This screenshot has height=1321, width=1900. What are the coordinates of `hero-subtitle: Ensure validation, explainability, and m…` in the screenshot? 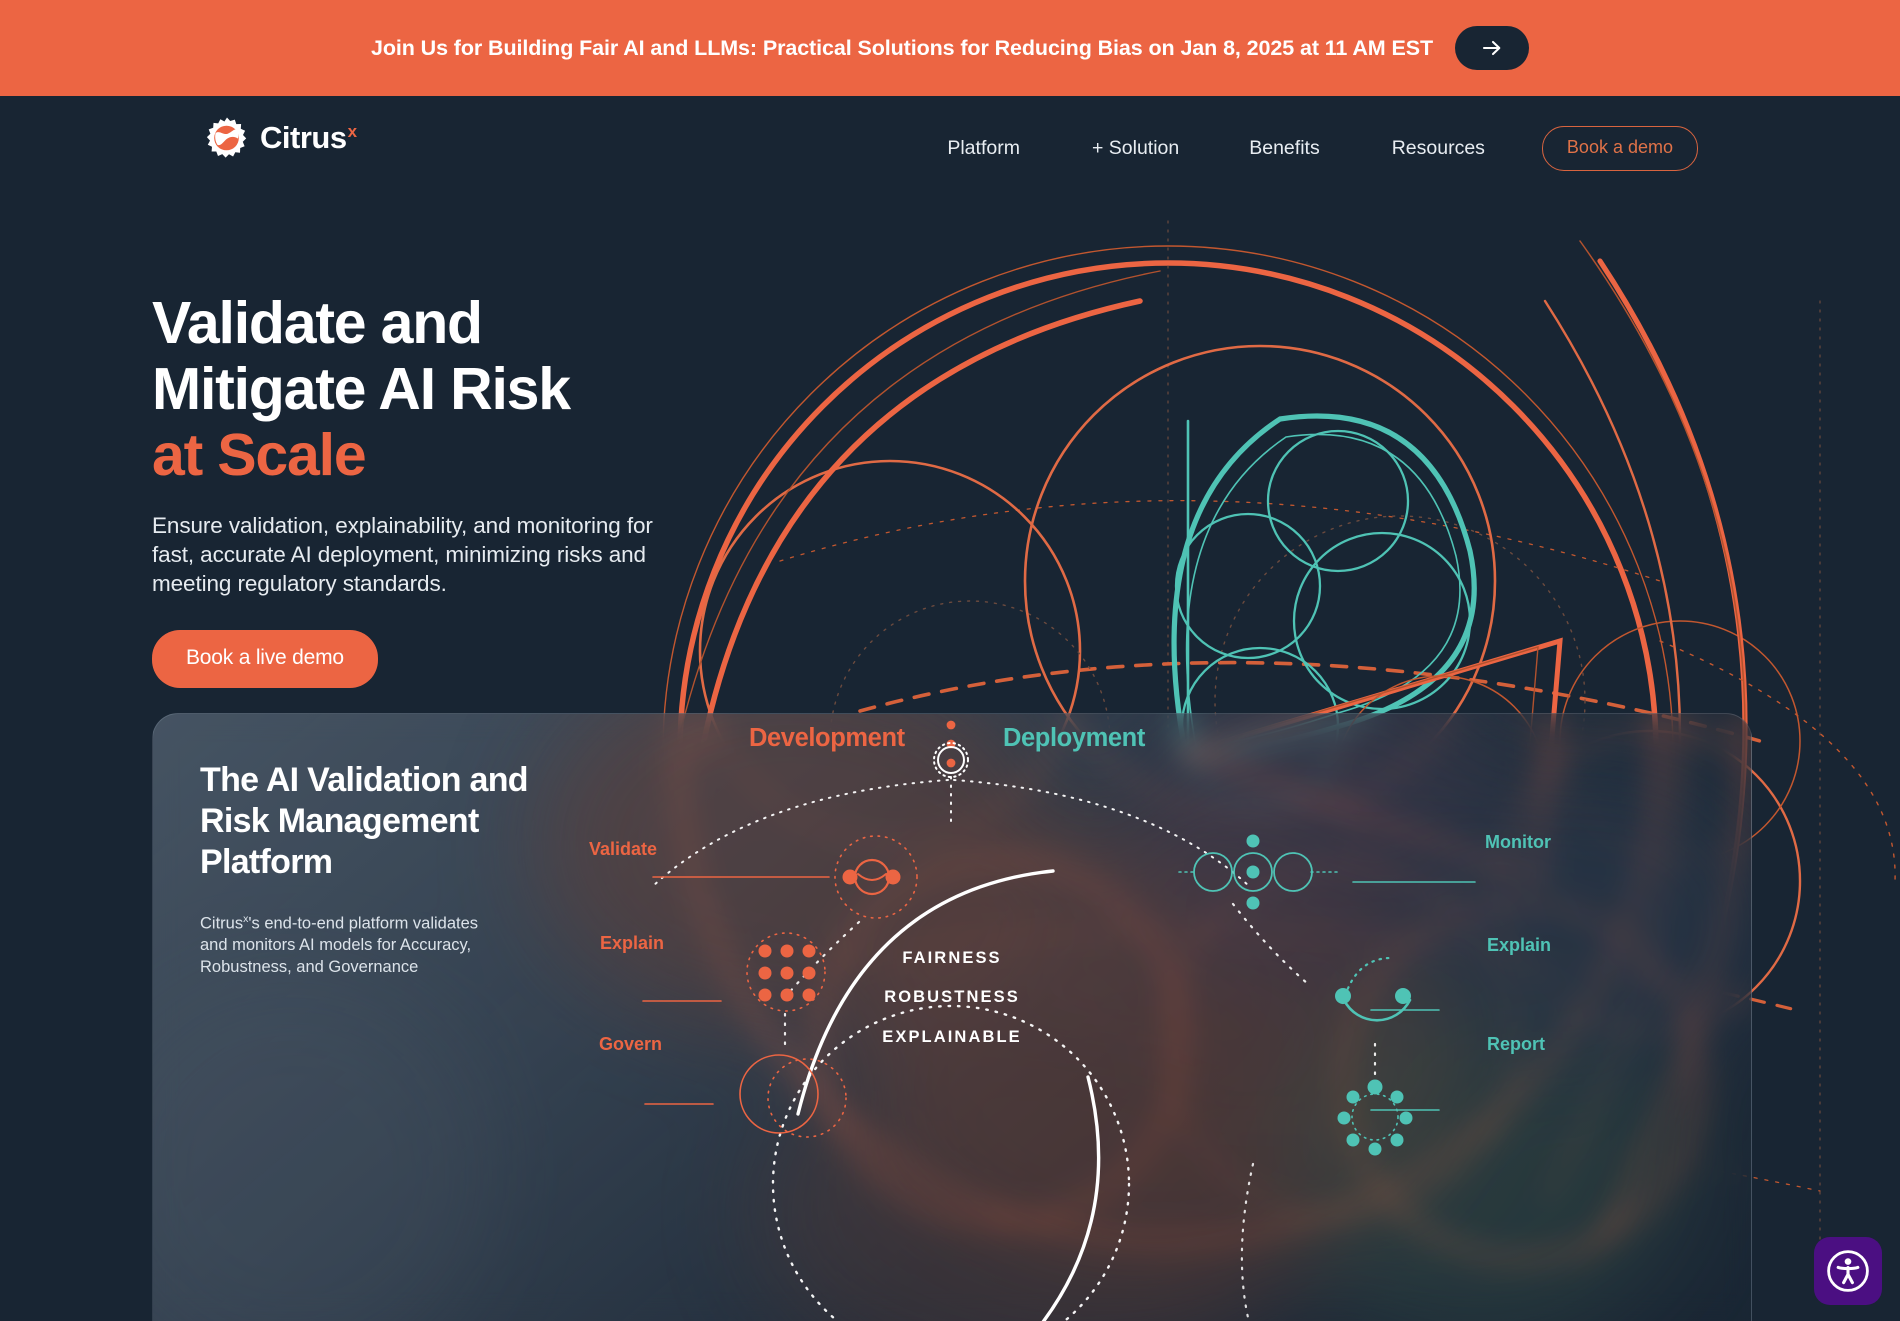 It's located at (402, 554).